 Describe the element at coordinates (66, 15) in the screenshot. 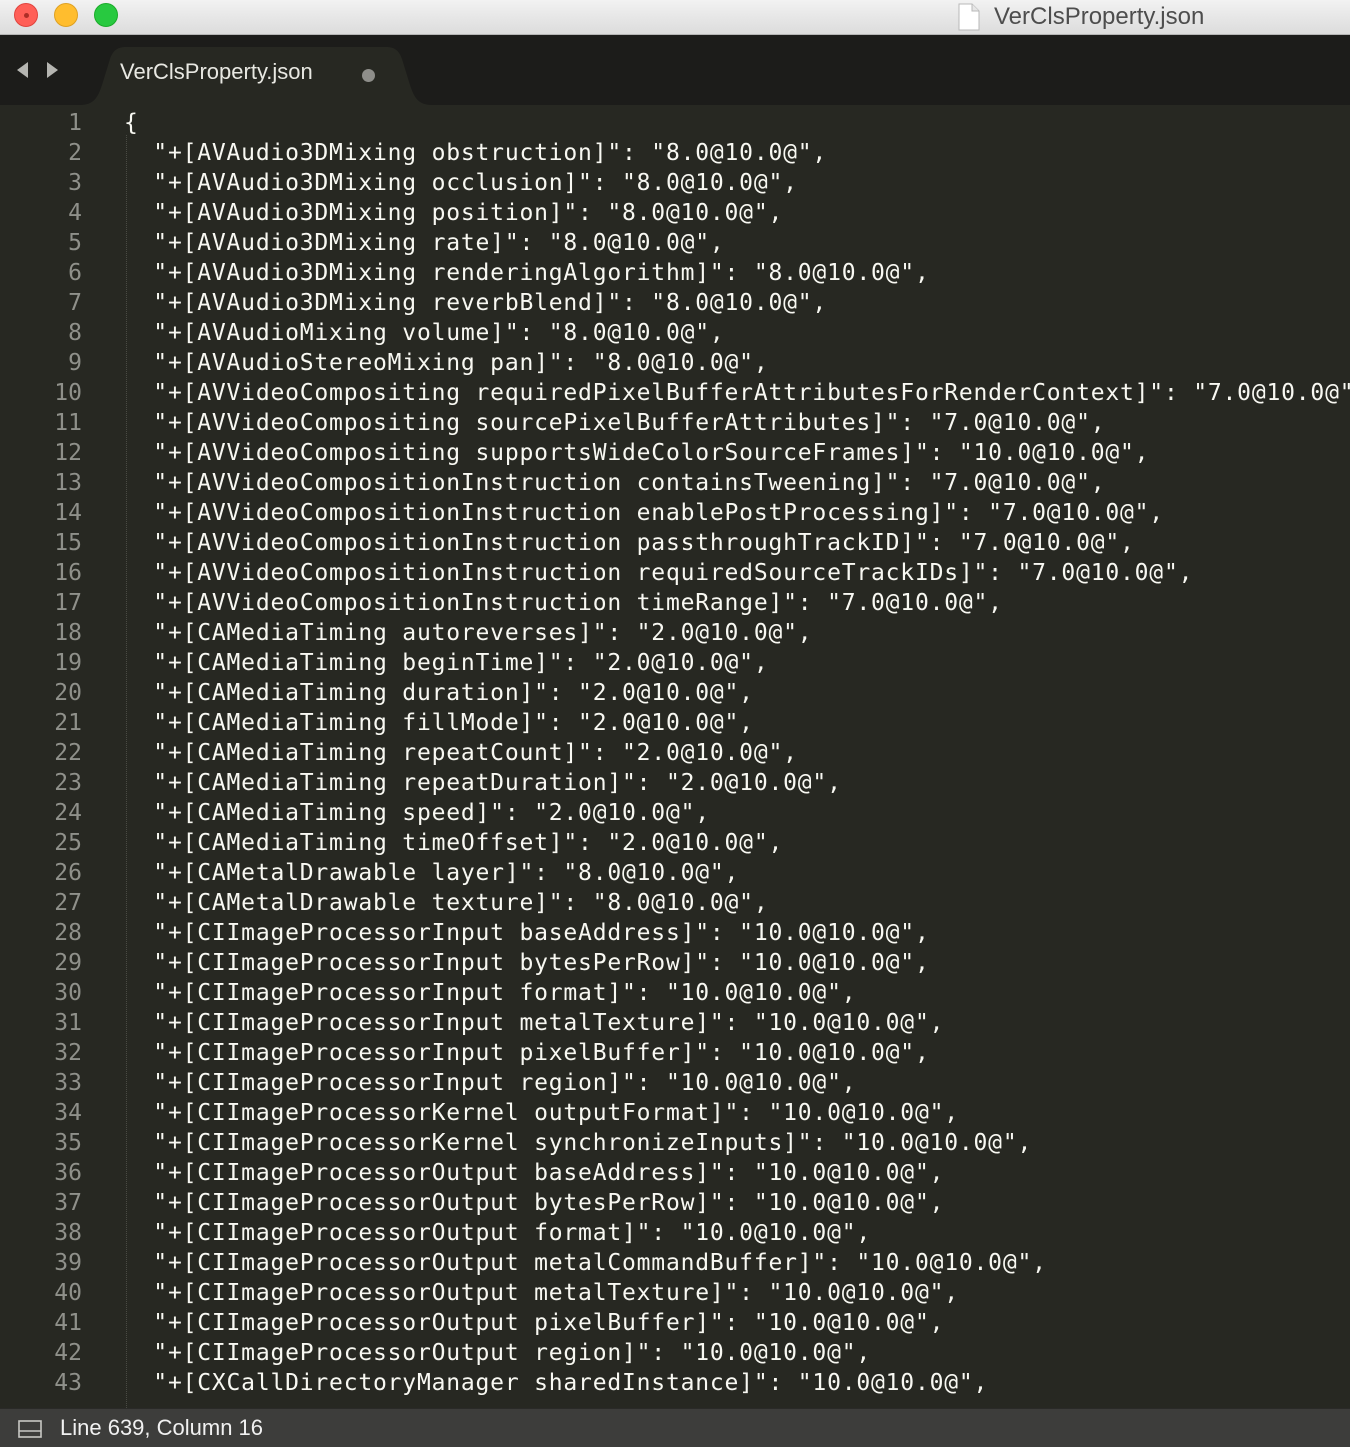

I see `minimize-window-button` at that location.